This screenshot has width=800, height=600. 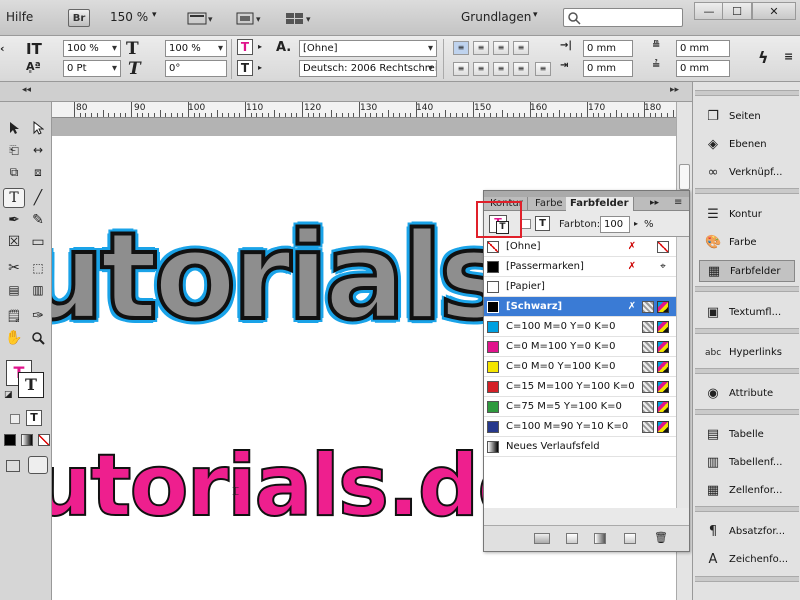 I want to click on close-button: ✕, so click(x=774, y=11).